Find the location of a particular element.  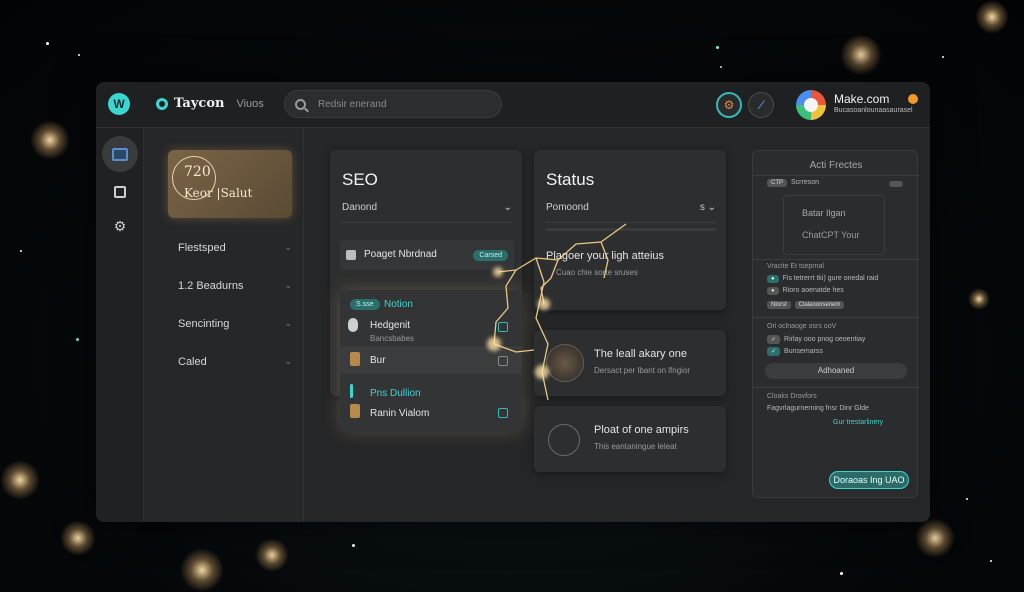

avatar is located at coordinates (811, 105).